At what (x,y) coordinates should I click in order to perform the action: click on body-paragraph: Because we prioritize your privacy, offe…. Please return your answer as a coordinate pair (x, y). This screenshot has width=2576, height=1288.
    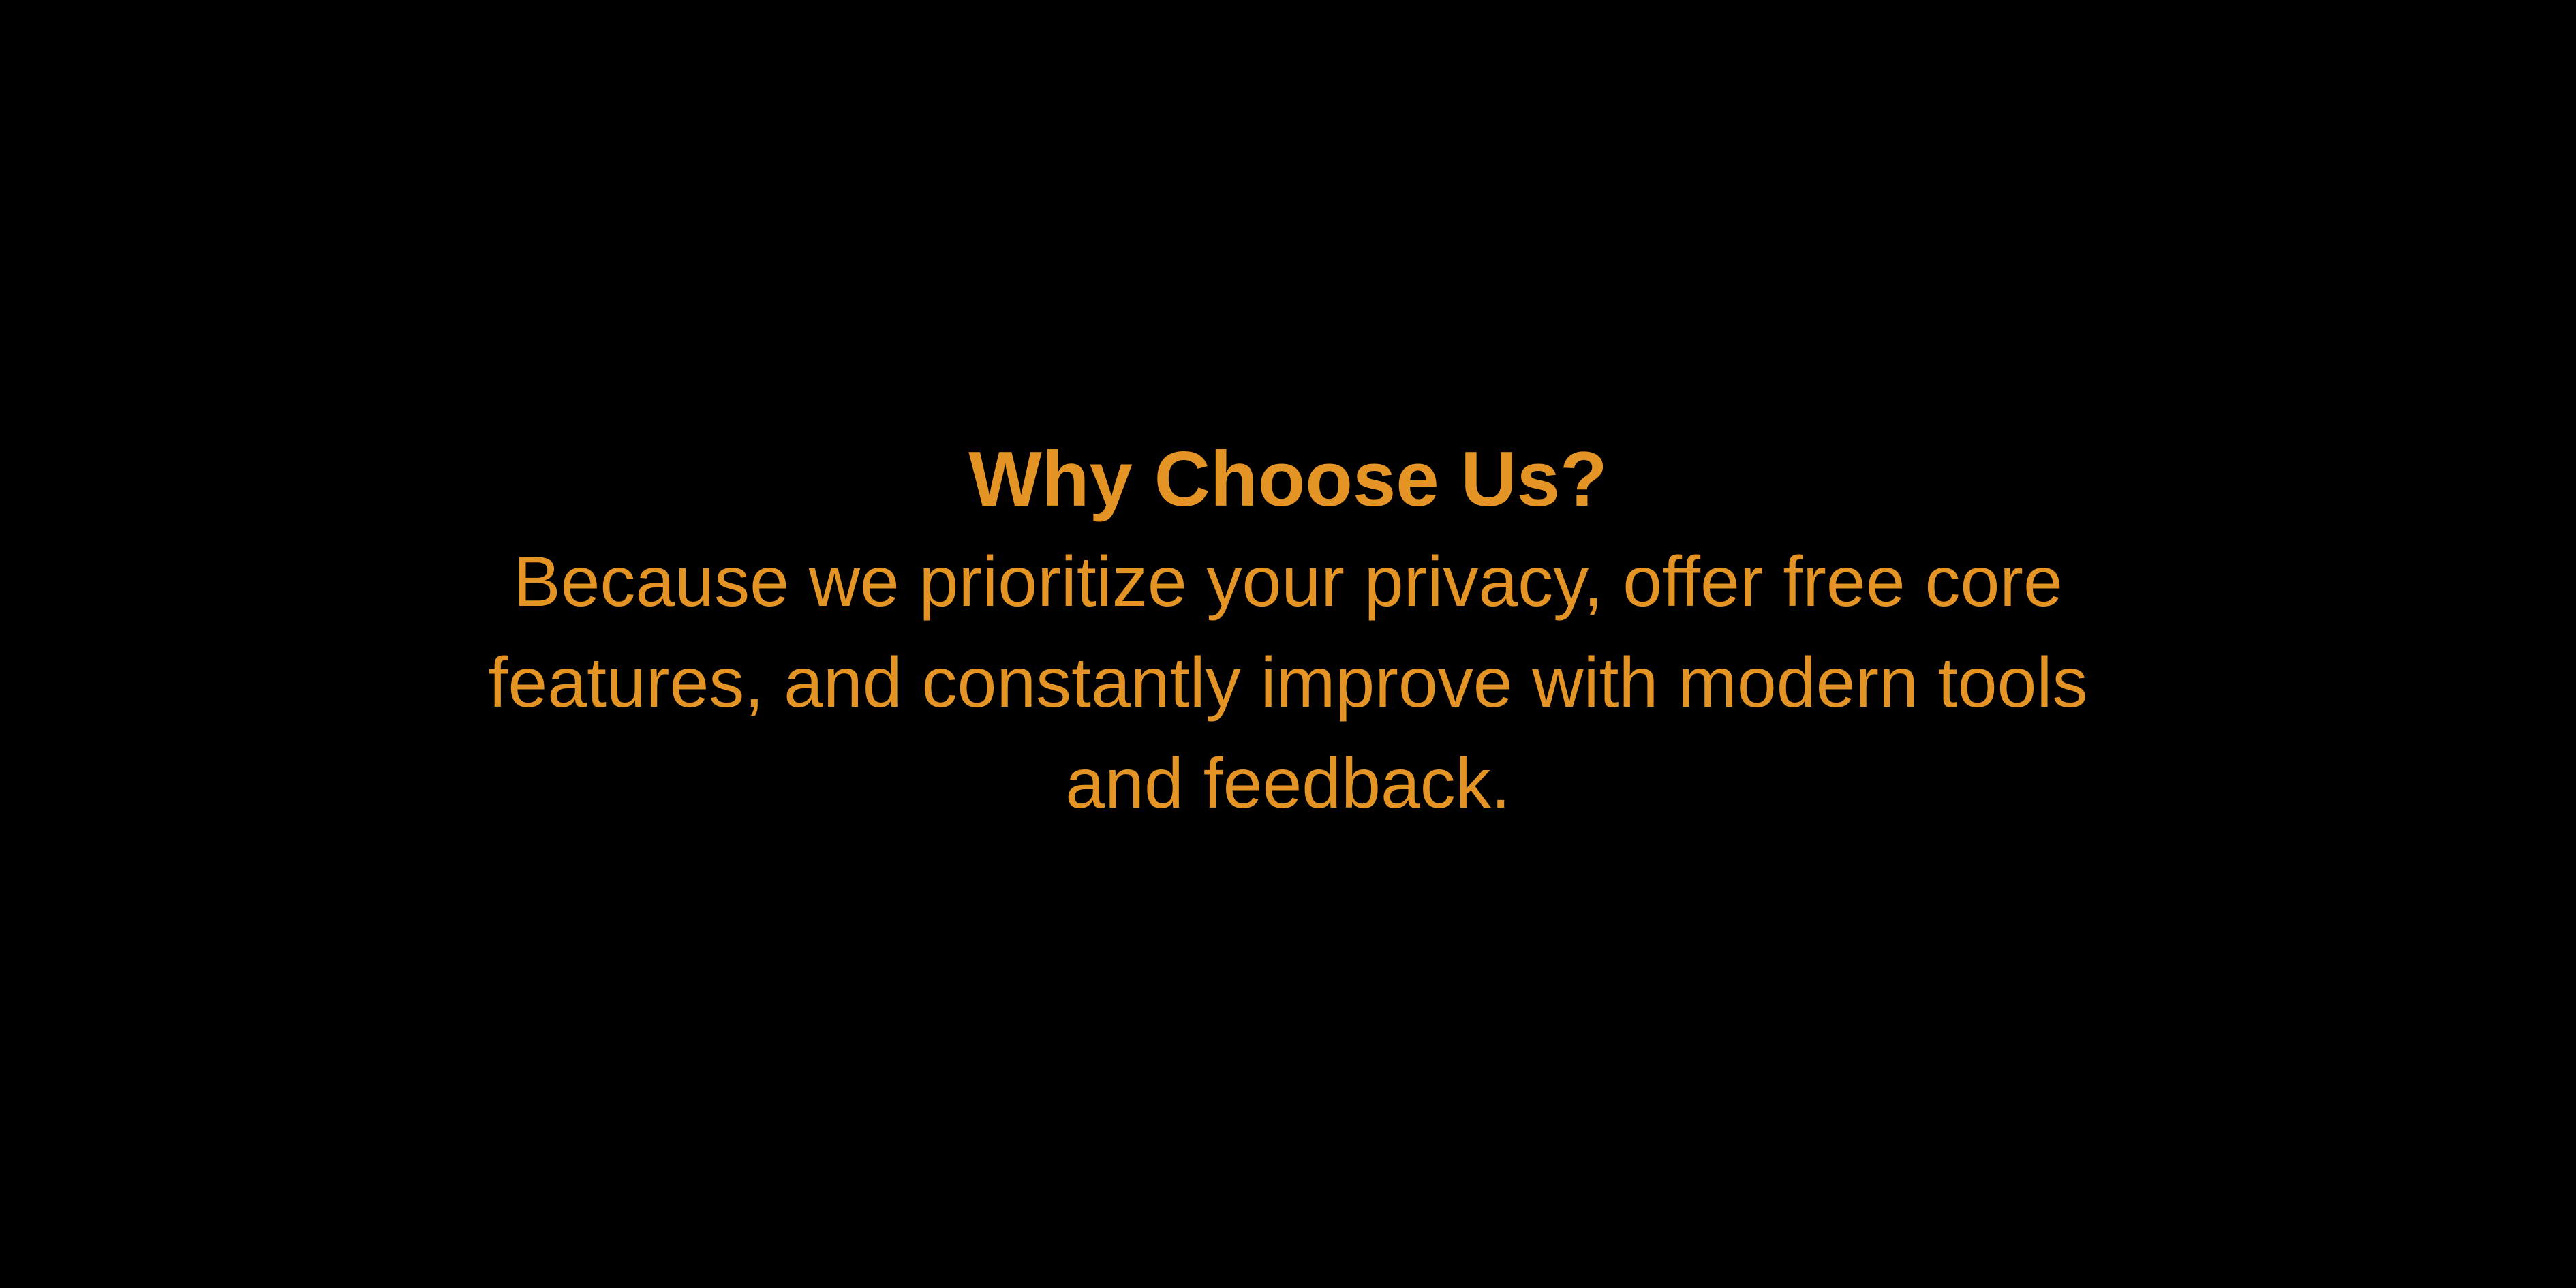
    Looking at the image, I should click on (1288, 683).